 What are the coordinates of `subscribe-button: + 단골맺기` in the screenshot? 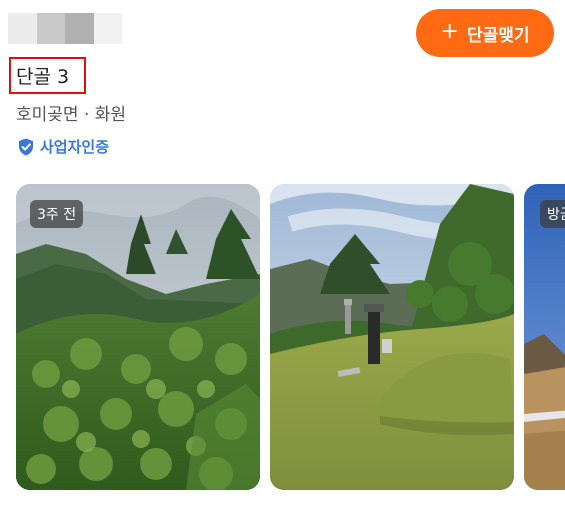 It's located at (485, 33).